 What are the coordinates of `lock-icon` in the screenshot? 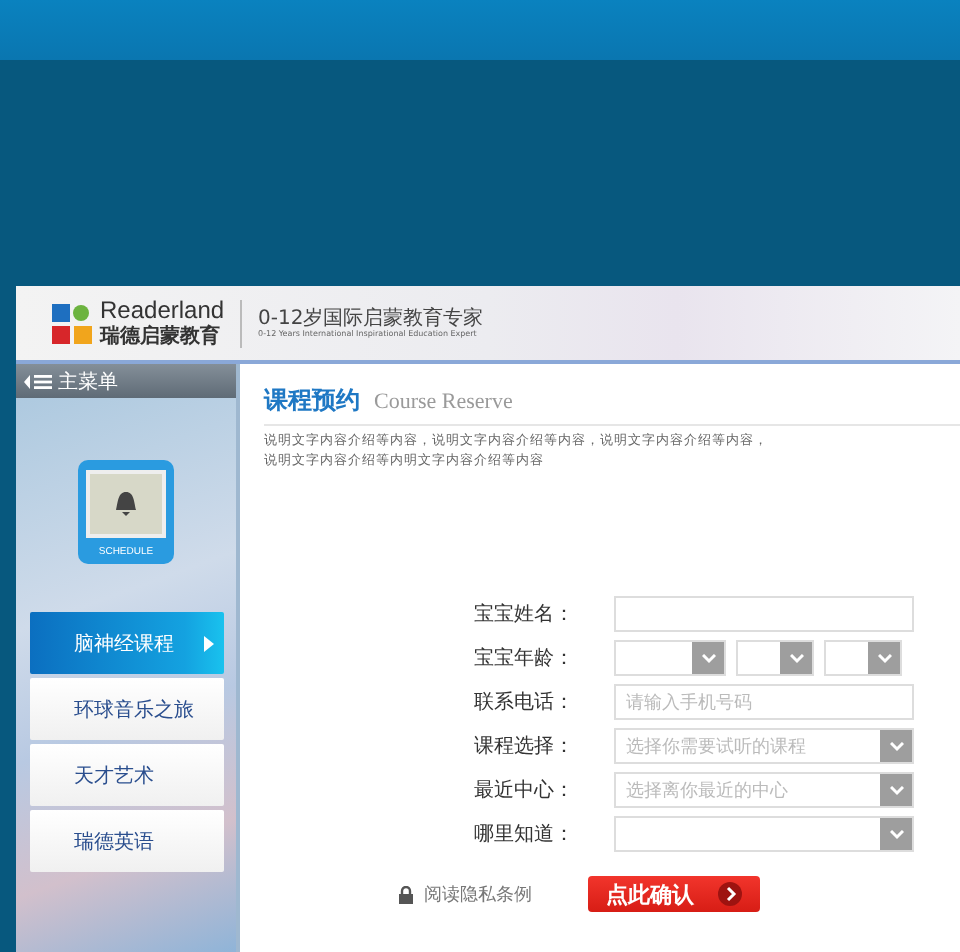 It's located at (406, 894).